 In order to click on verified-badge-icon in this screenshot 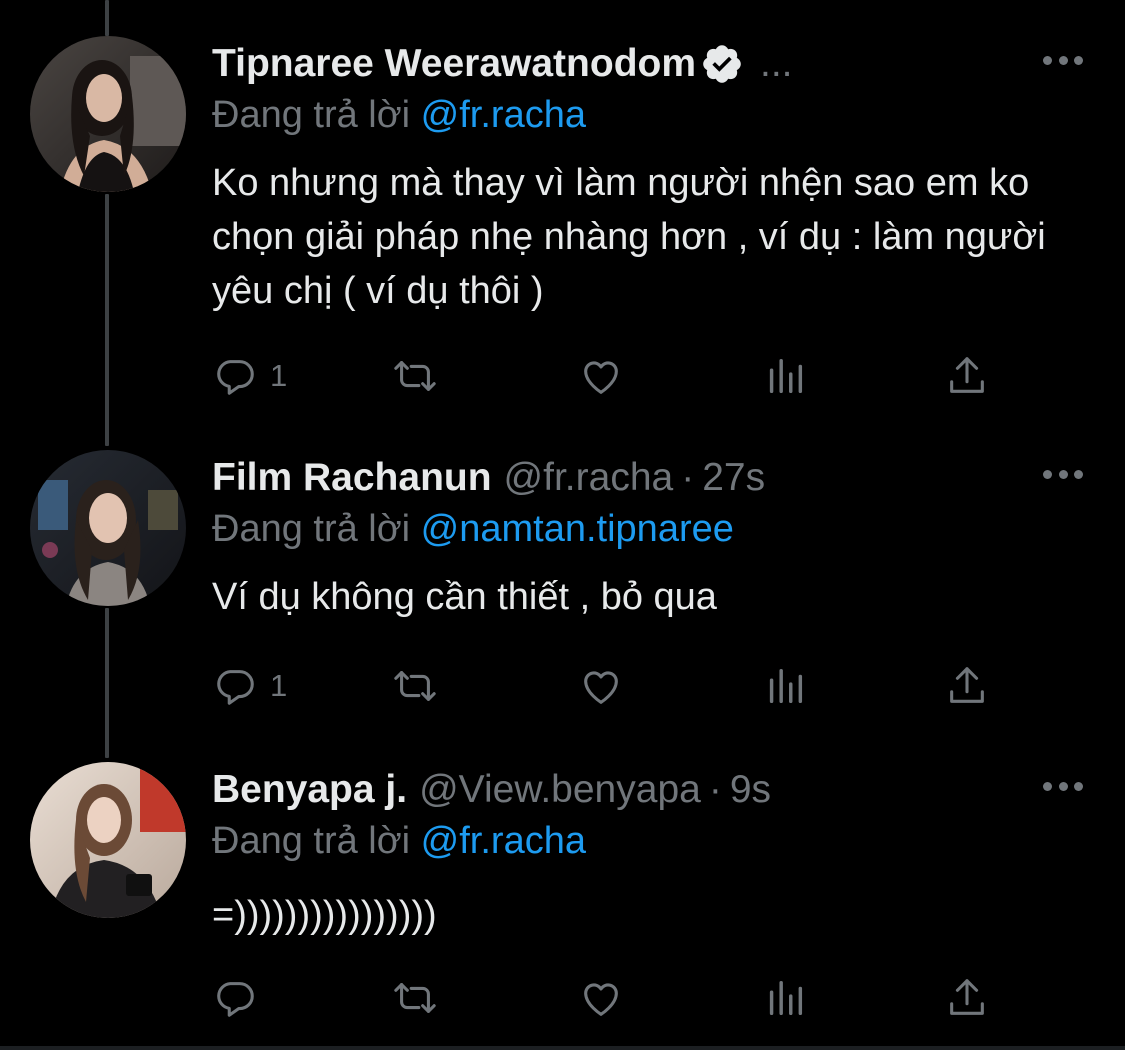, I will do `click(722, 64)`.